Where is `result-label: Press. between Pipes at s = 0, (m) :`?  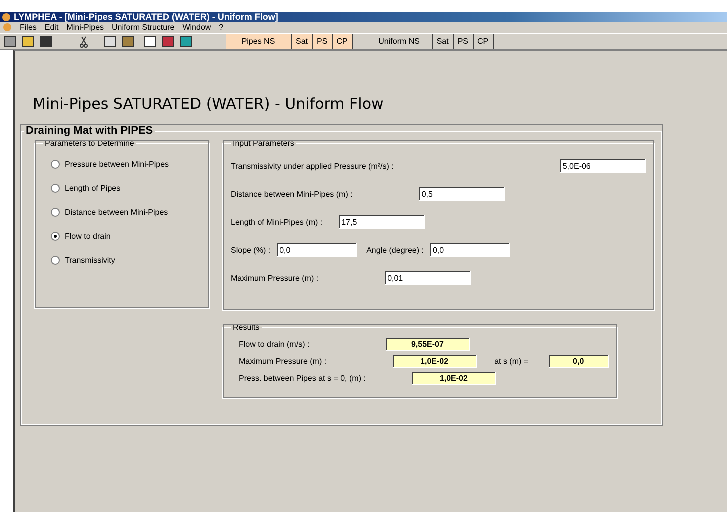 result-label: Press. between Pipes at s = 0, (m) : is located at coordinates (302, 378).